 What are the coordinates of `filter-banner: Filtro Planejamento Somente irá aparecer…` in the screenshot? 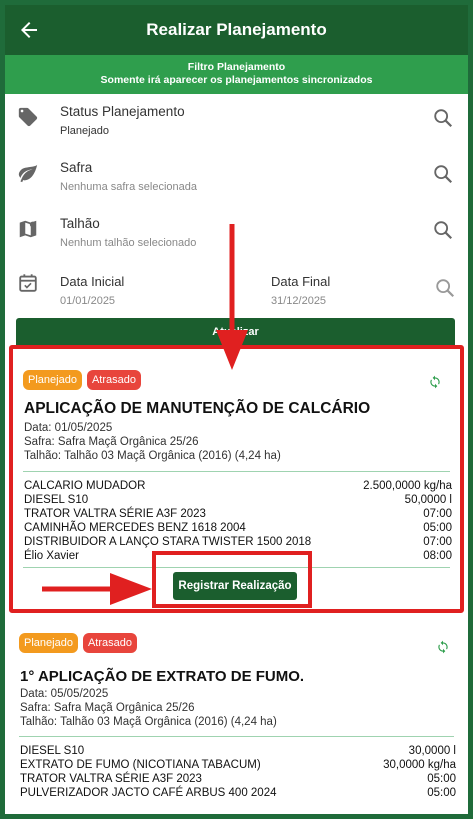 It's located at (236, 74).